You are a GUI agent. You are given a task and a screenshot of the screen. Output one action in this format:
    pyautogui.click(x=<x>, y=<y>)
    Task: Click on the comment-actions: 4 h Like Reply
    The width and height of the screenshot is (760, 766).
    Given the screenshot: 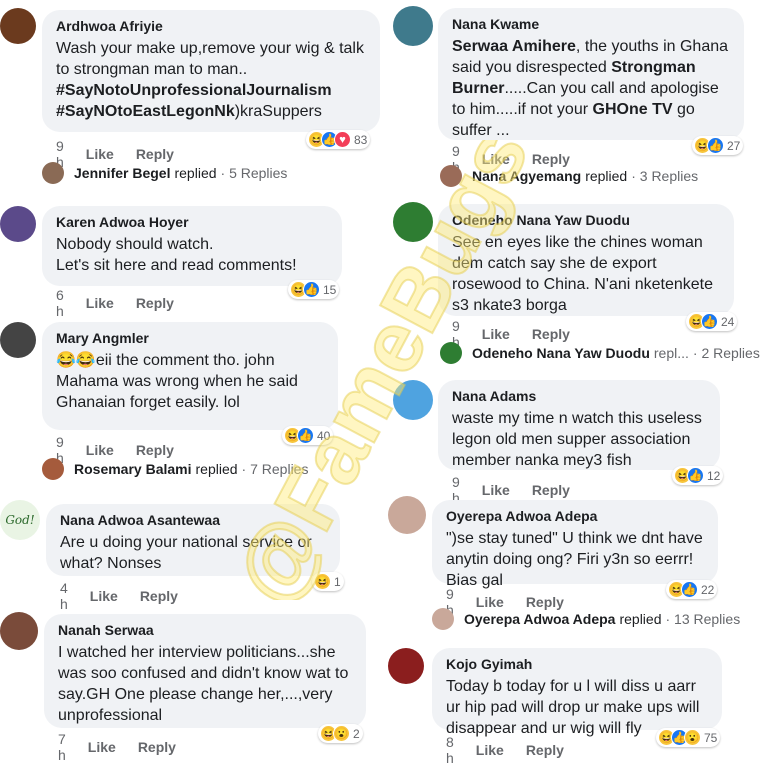 What is the action you would take?
    pyautogui.click(x=119, y=596)
    